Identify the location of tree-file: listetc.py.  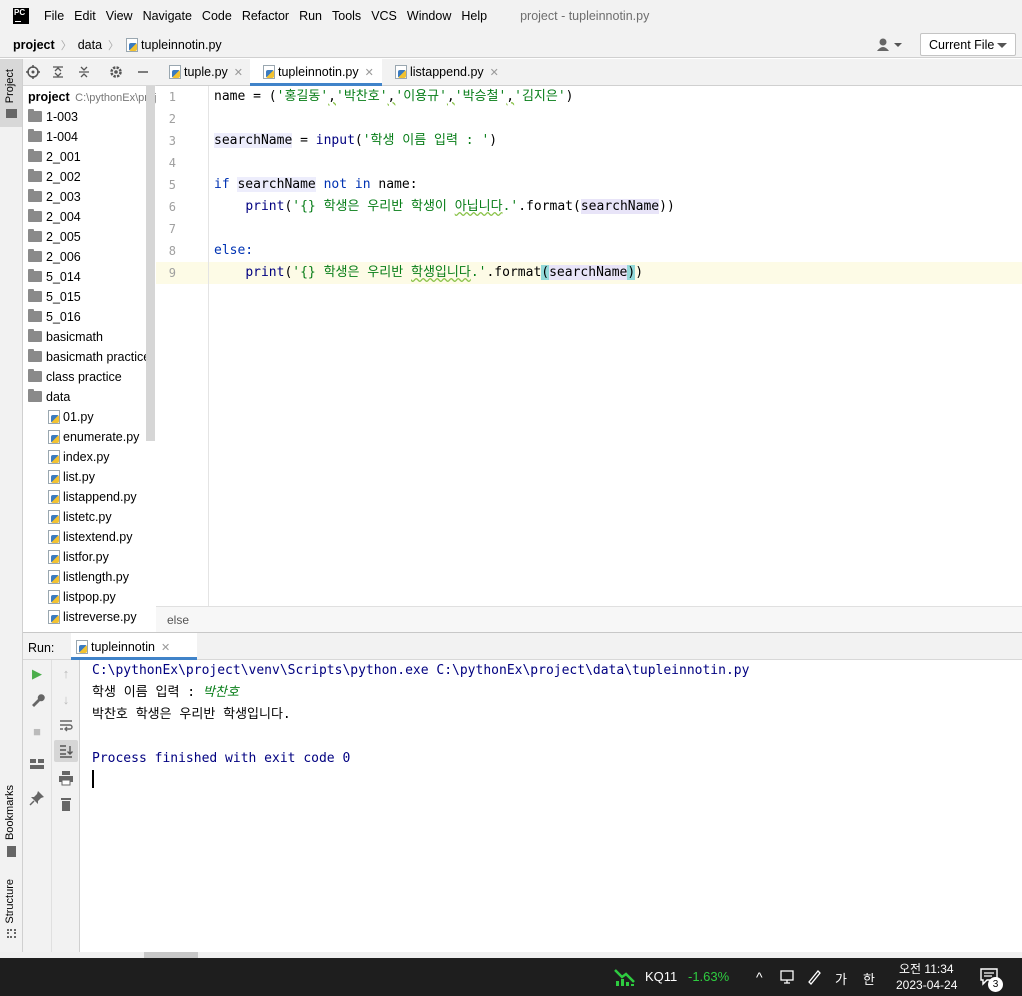
(79, 517).